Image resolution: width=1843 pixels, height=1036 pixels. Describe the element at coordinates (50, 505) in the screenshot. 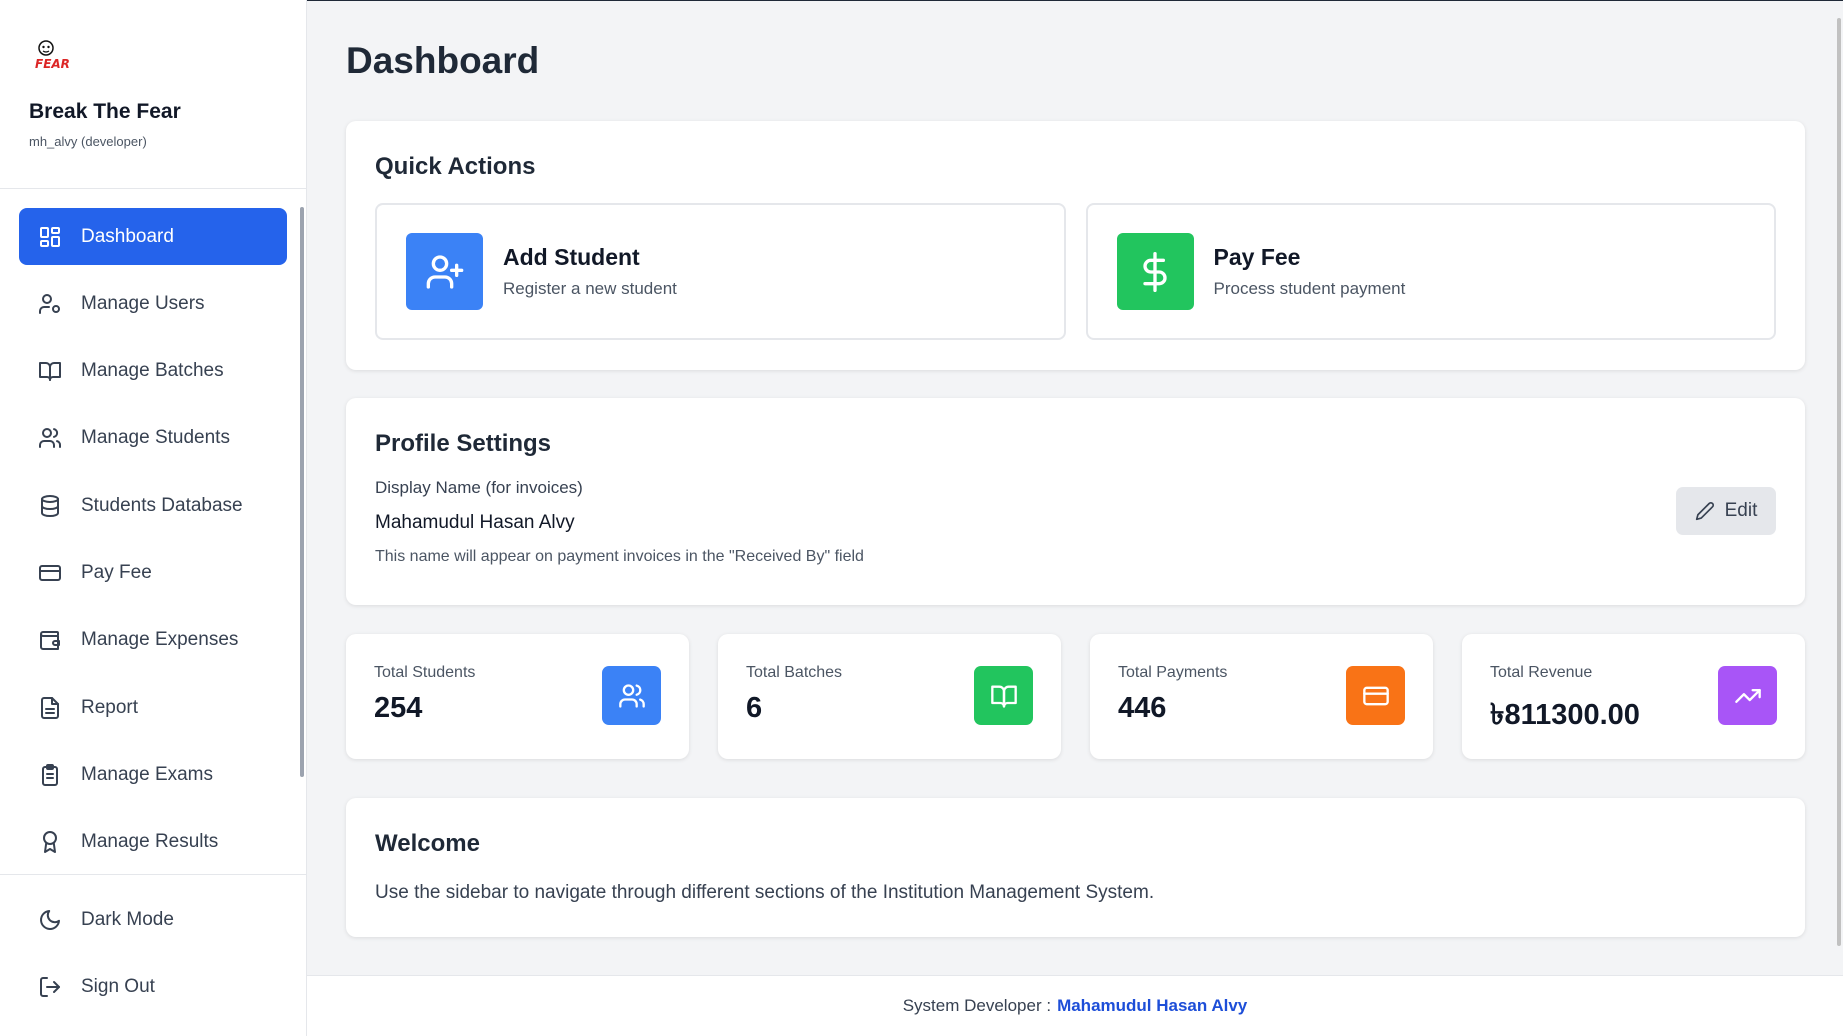

I see `database-icon` at that location.